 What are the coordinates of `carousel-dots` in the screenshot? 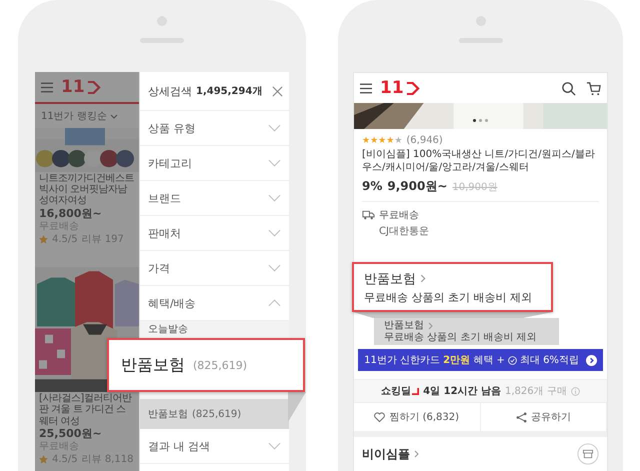 It's located at (480, 120).